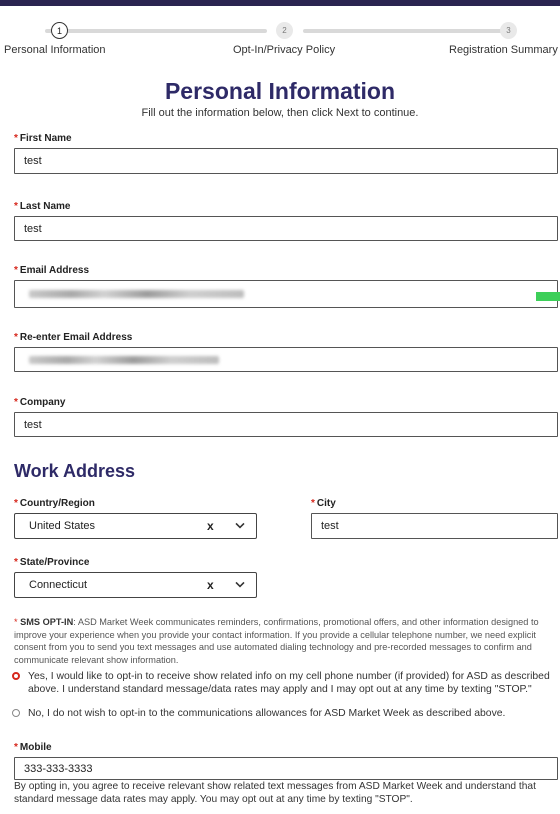  Describe the element at coordinates (75, 471) in the screenshot. I see `work-address-title: Work Address` at that location.